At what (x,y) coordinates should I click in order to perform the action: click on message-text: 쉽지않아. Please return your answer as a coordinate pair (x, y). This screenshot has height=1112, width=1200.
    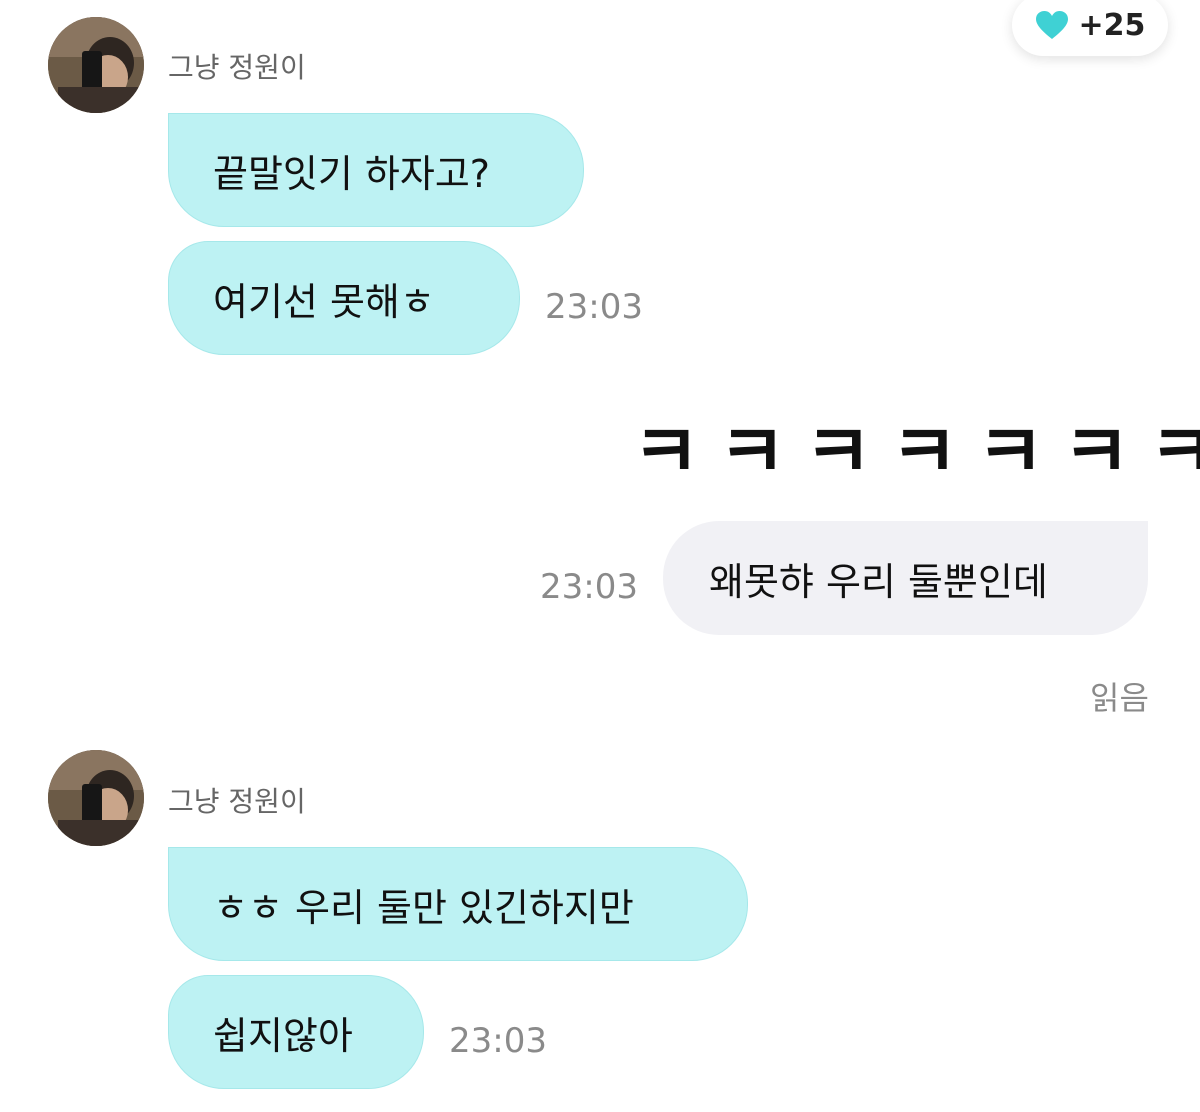
    Looking at the image, I should click on (283, 1035).